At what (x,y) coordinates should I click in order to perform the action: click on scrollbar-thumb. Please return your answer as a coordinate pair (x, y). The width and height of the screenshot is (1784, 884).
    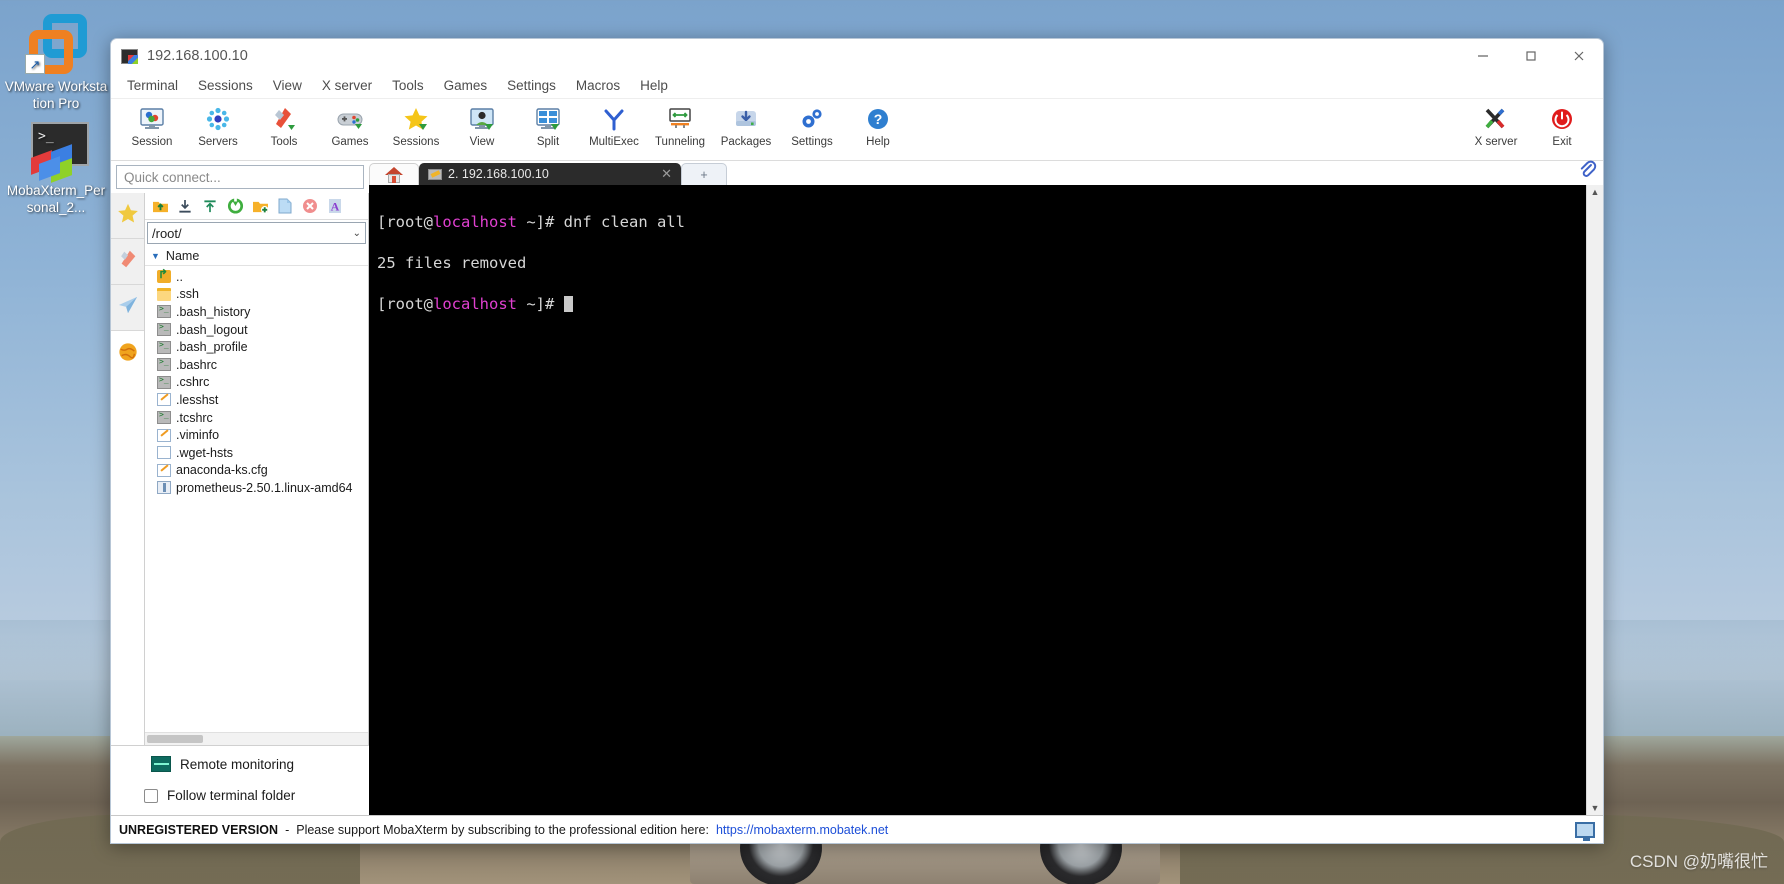
    Looking at the image, I should click on (175, 739).